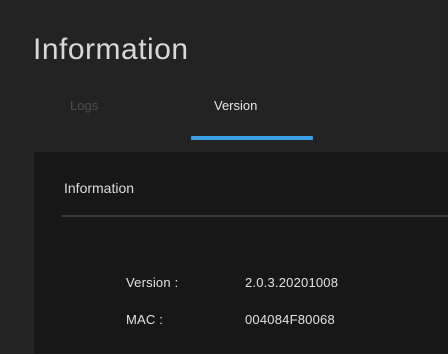 The width and height of the screenshot is (448, 354). Describe the element at coordinates (290, 319) in the screenshot. I see `mac-value: 004084F80068` at that location.